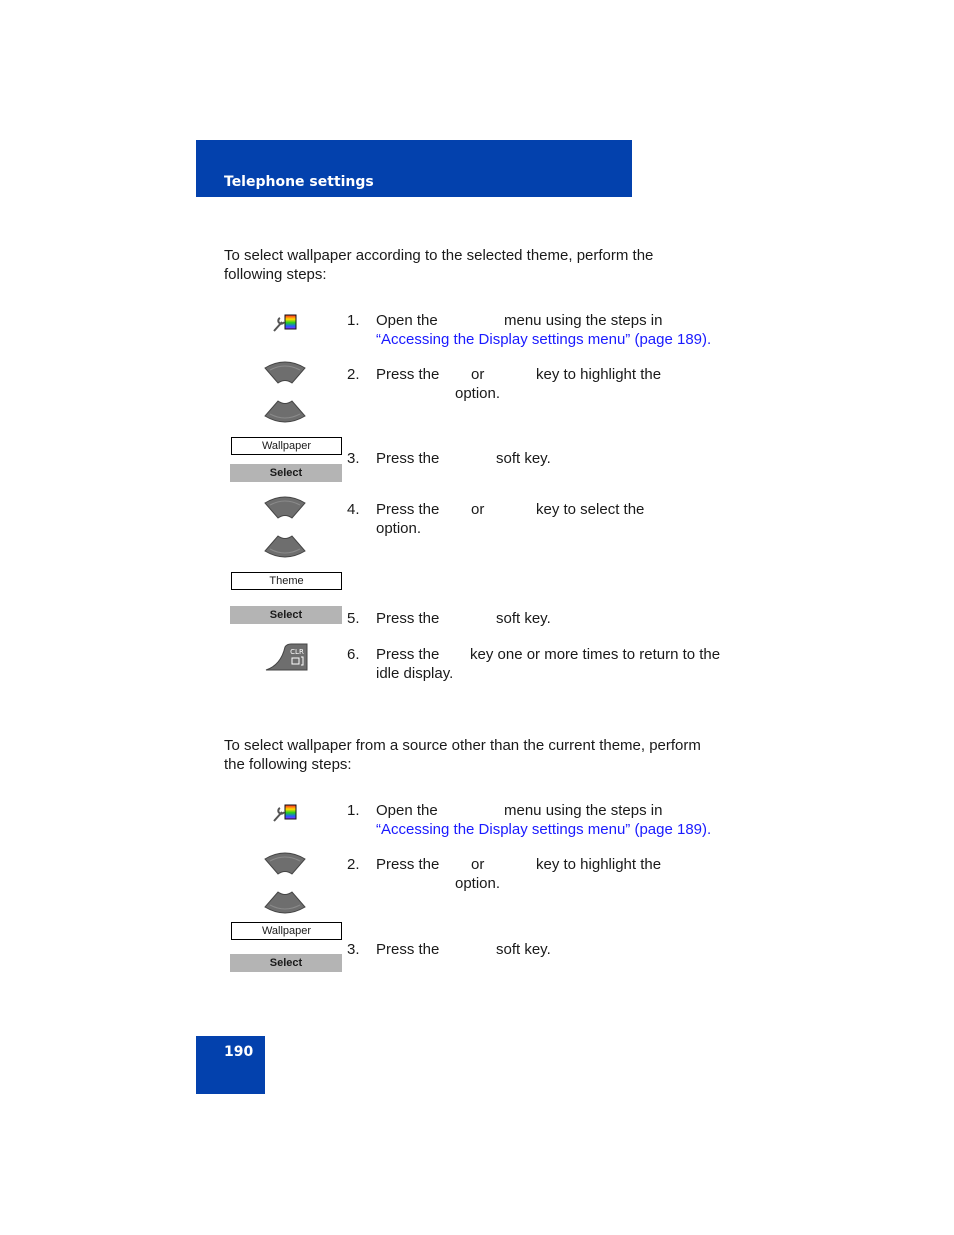  What do you see at coordinates (414, 168) in the screenshot?
I see `chapter-header: Telephone settings` at bounding box center [414, 168].